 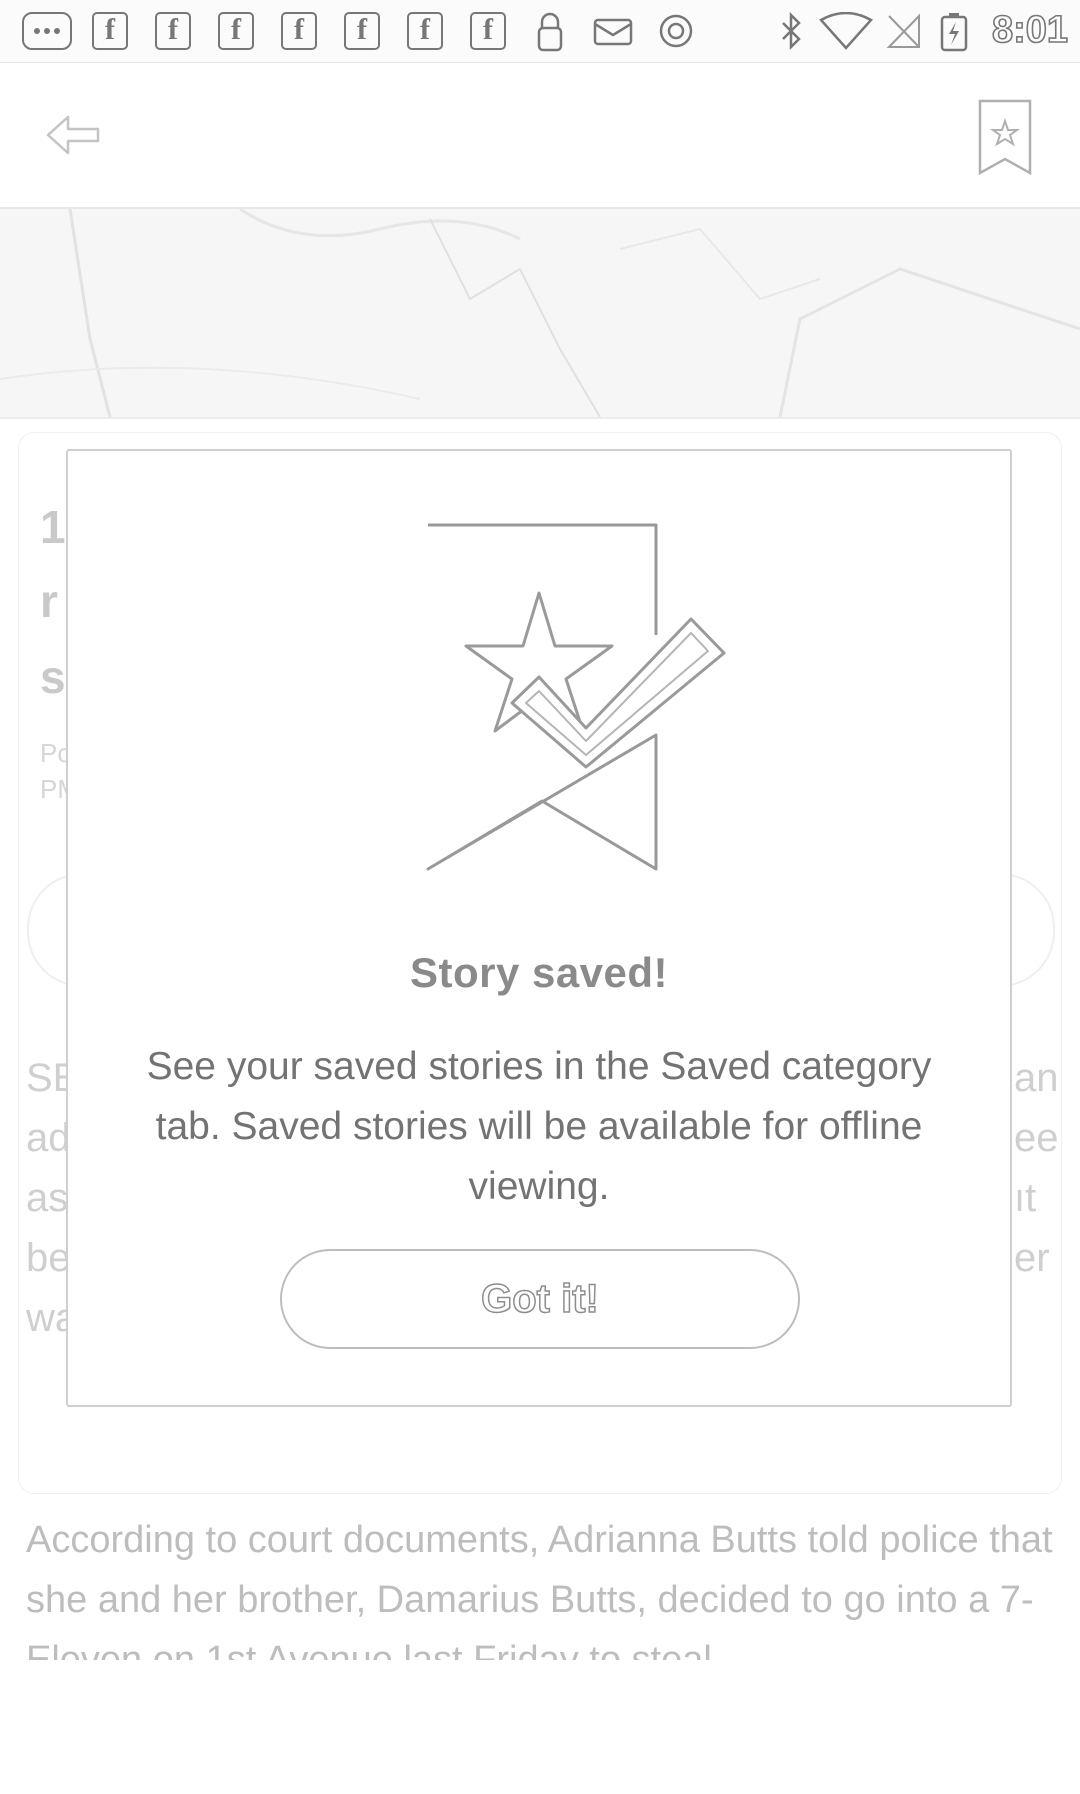 I want to click on back-arrow-icon, so click(x=74, y=135).